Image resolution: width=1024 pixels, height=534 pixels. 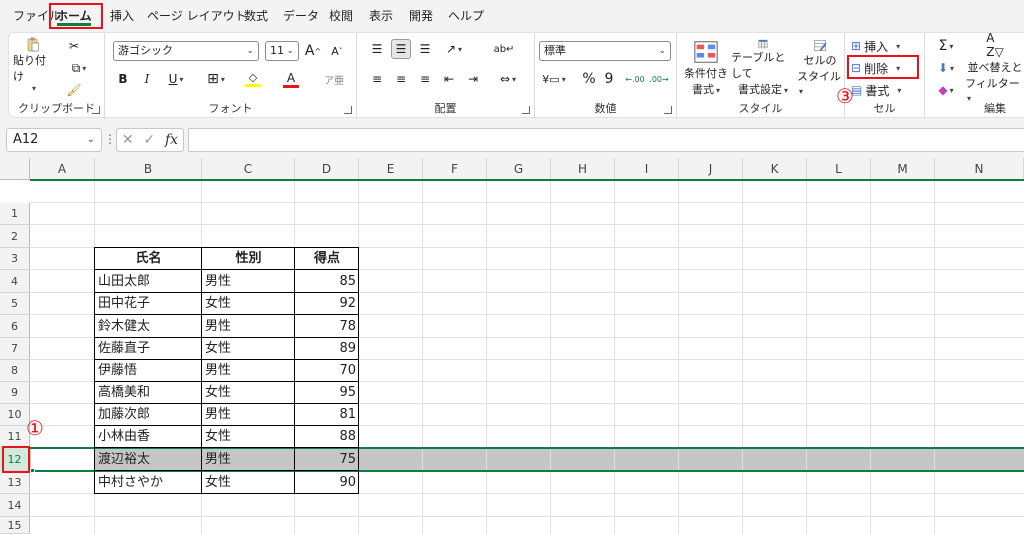 I want to click on autosum-button: Σ ▾, so click(x=946, y=46).